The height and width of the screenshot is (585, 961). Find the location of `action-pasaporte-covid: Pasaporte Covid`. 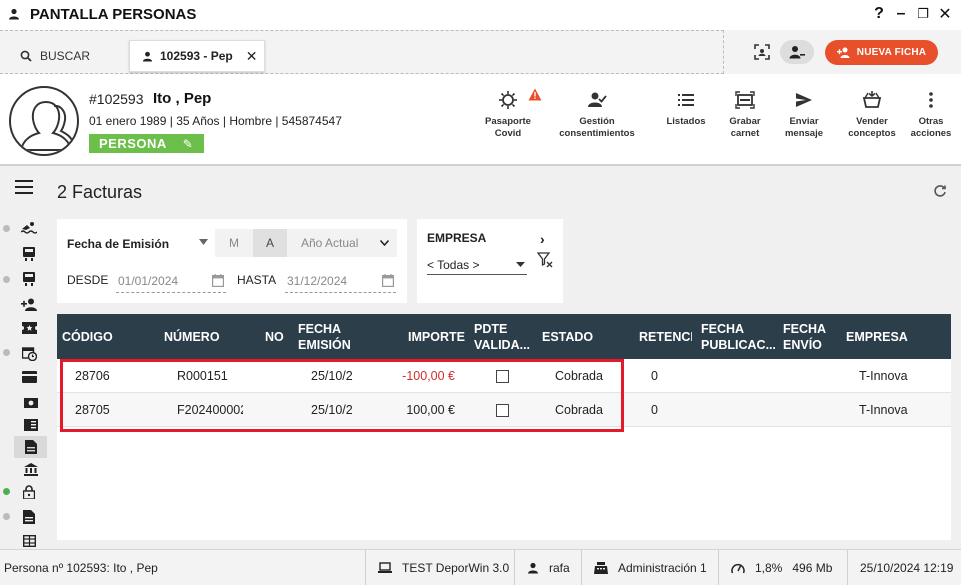

action-pasaporte-covid: Pasaporte Covid is located at coordinates (508, 115).